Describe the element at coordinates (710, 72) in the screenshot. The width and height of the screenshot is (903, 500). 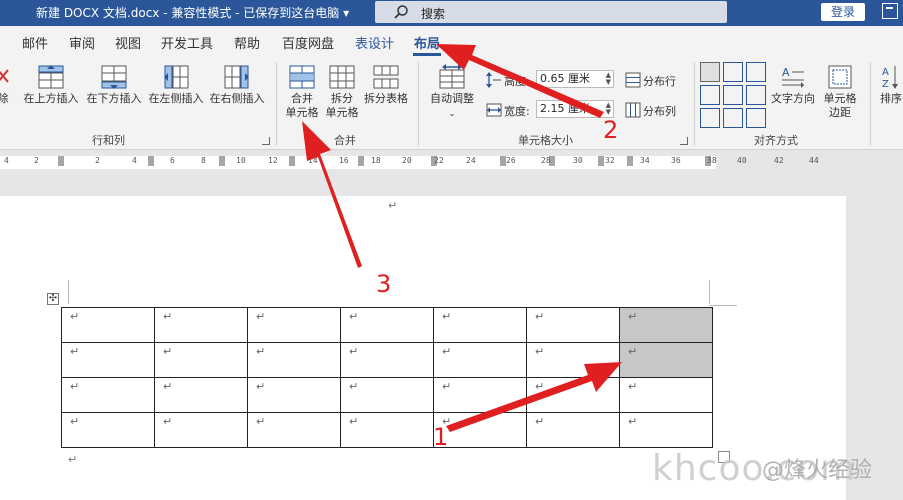
I see `align-top-left-icon` at that location.